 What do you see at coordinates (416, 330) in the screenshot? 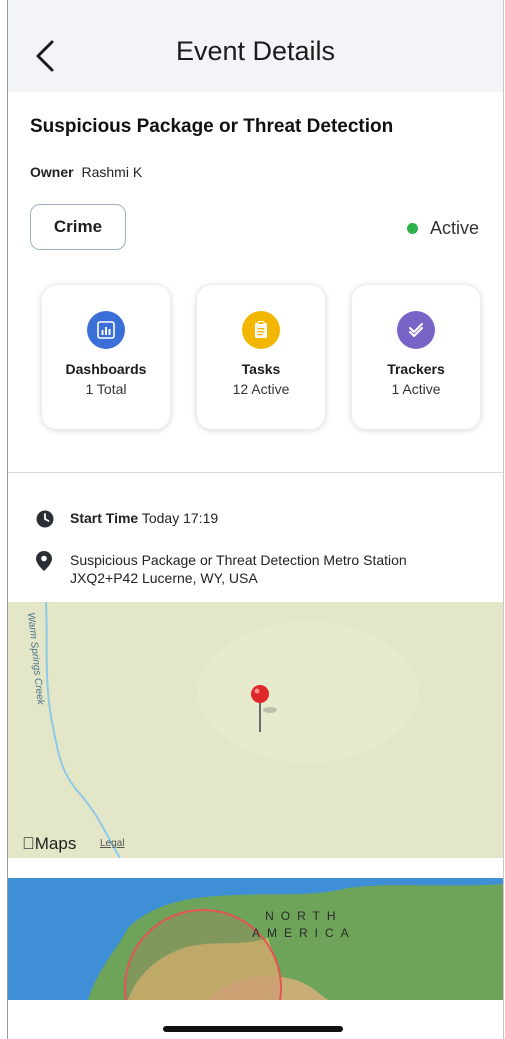
I see `check-shield-icon` at bounding box center [416, 330].